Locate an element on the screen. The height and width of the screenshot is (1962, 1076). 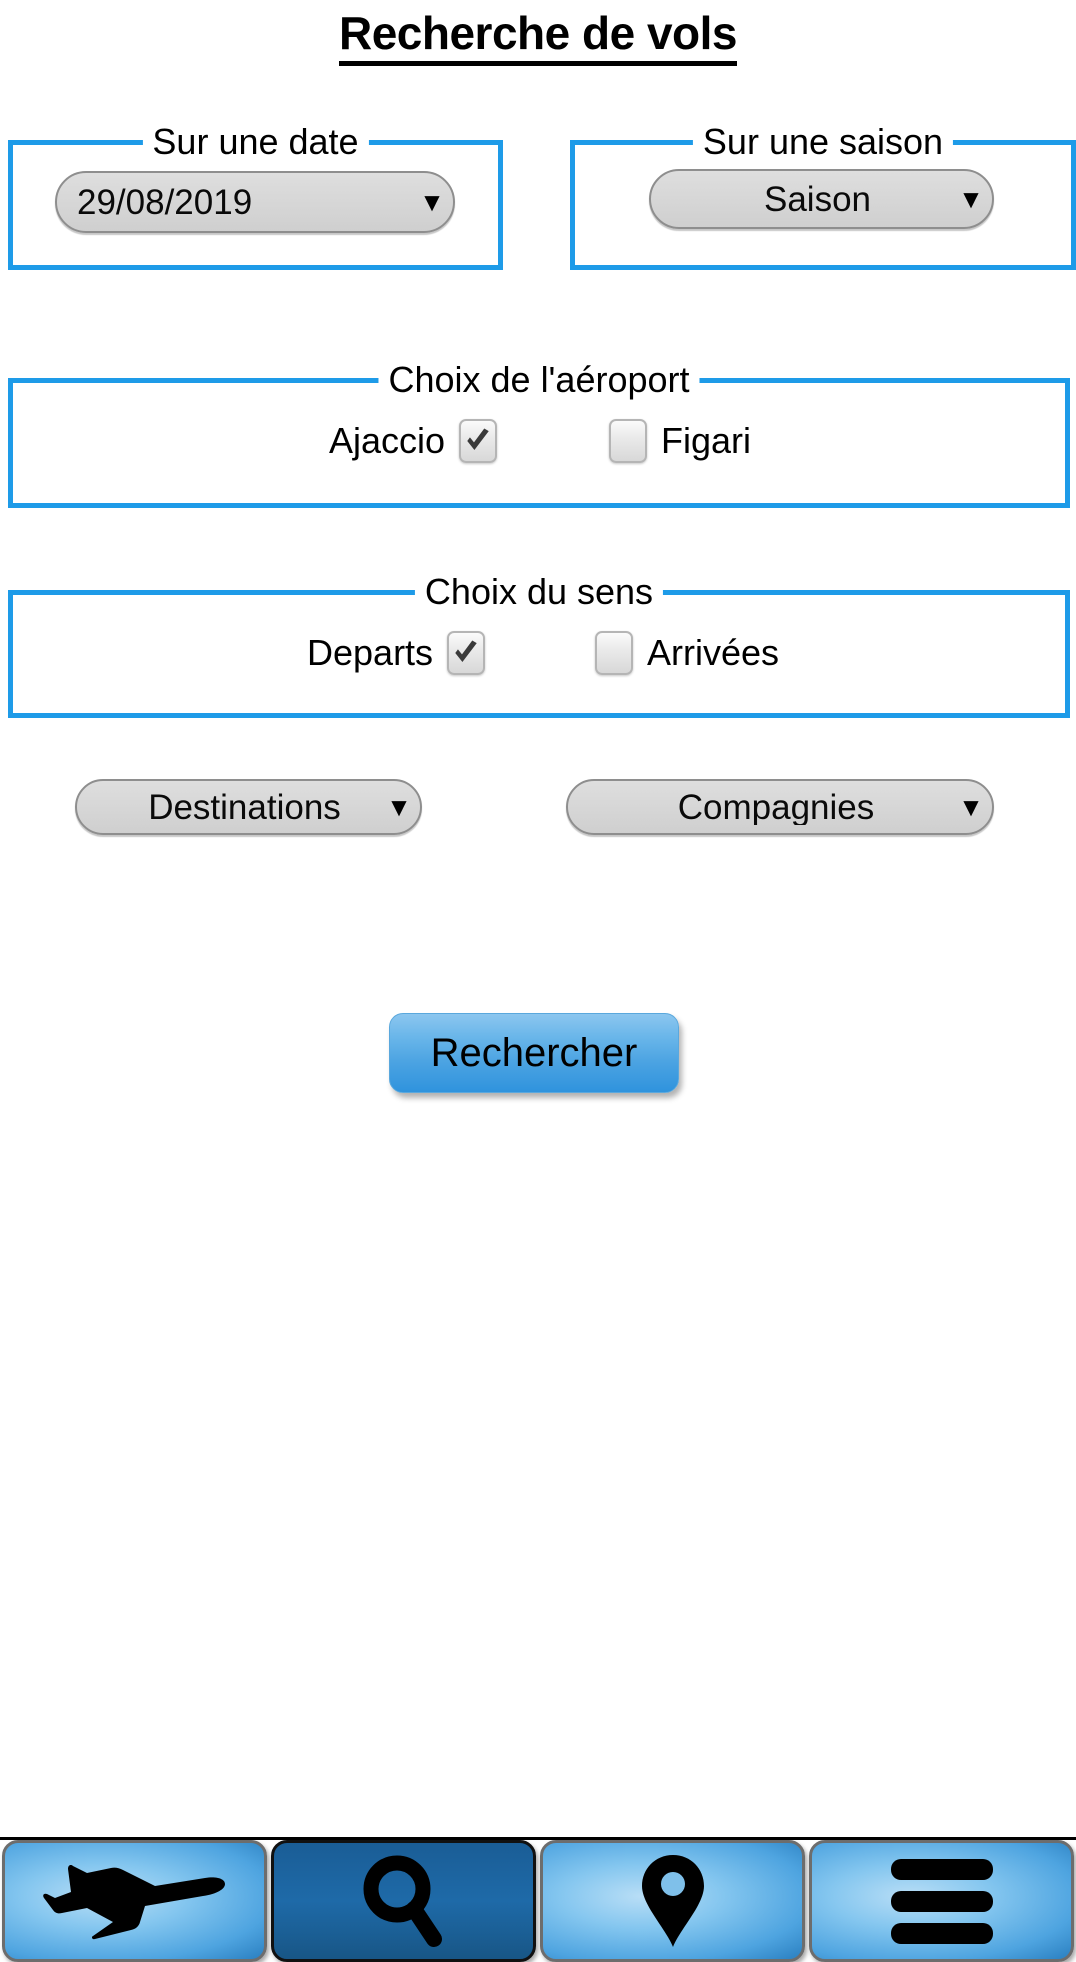
page-title: Recherche de vols is located at coordinates (538, 35).